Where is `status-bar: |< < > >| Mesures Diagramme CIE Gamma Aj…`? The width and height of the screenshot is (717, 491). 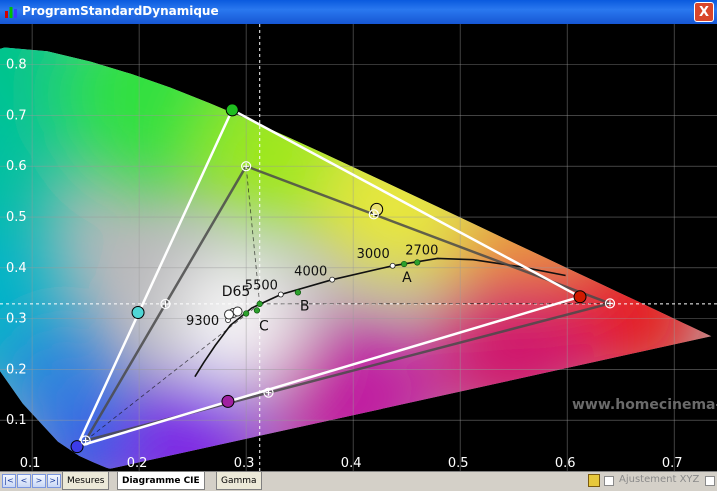
status-bar: |< < > >| Mesures Diagramme CIE Gamma Aj… is located at coordinates (358, 481).